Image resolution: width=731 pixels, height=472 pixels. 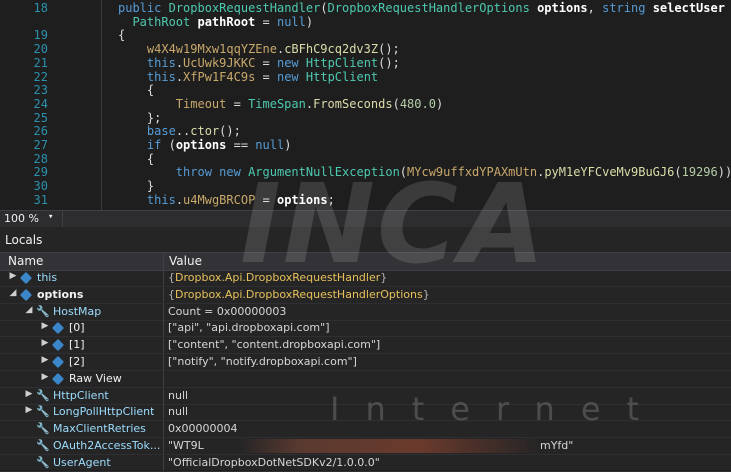 What do you see at coordinates (365, 362) in the screenshot?
I see `locals-row: ▶ [2] ["notify", "notify.dropboxapi.com"]` at bounding box center [365, 362].